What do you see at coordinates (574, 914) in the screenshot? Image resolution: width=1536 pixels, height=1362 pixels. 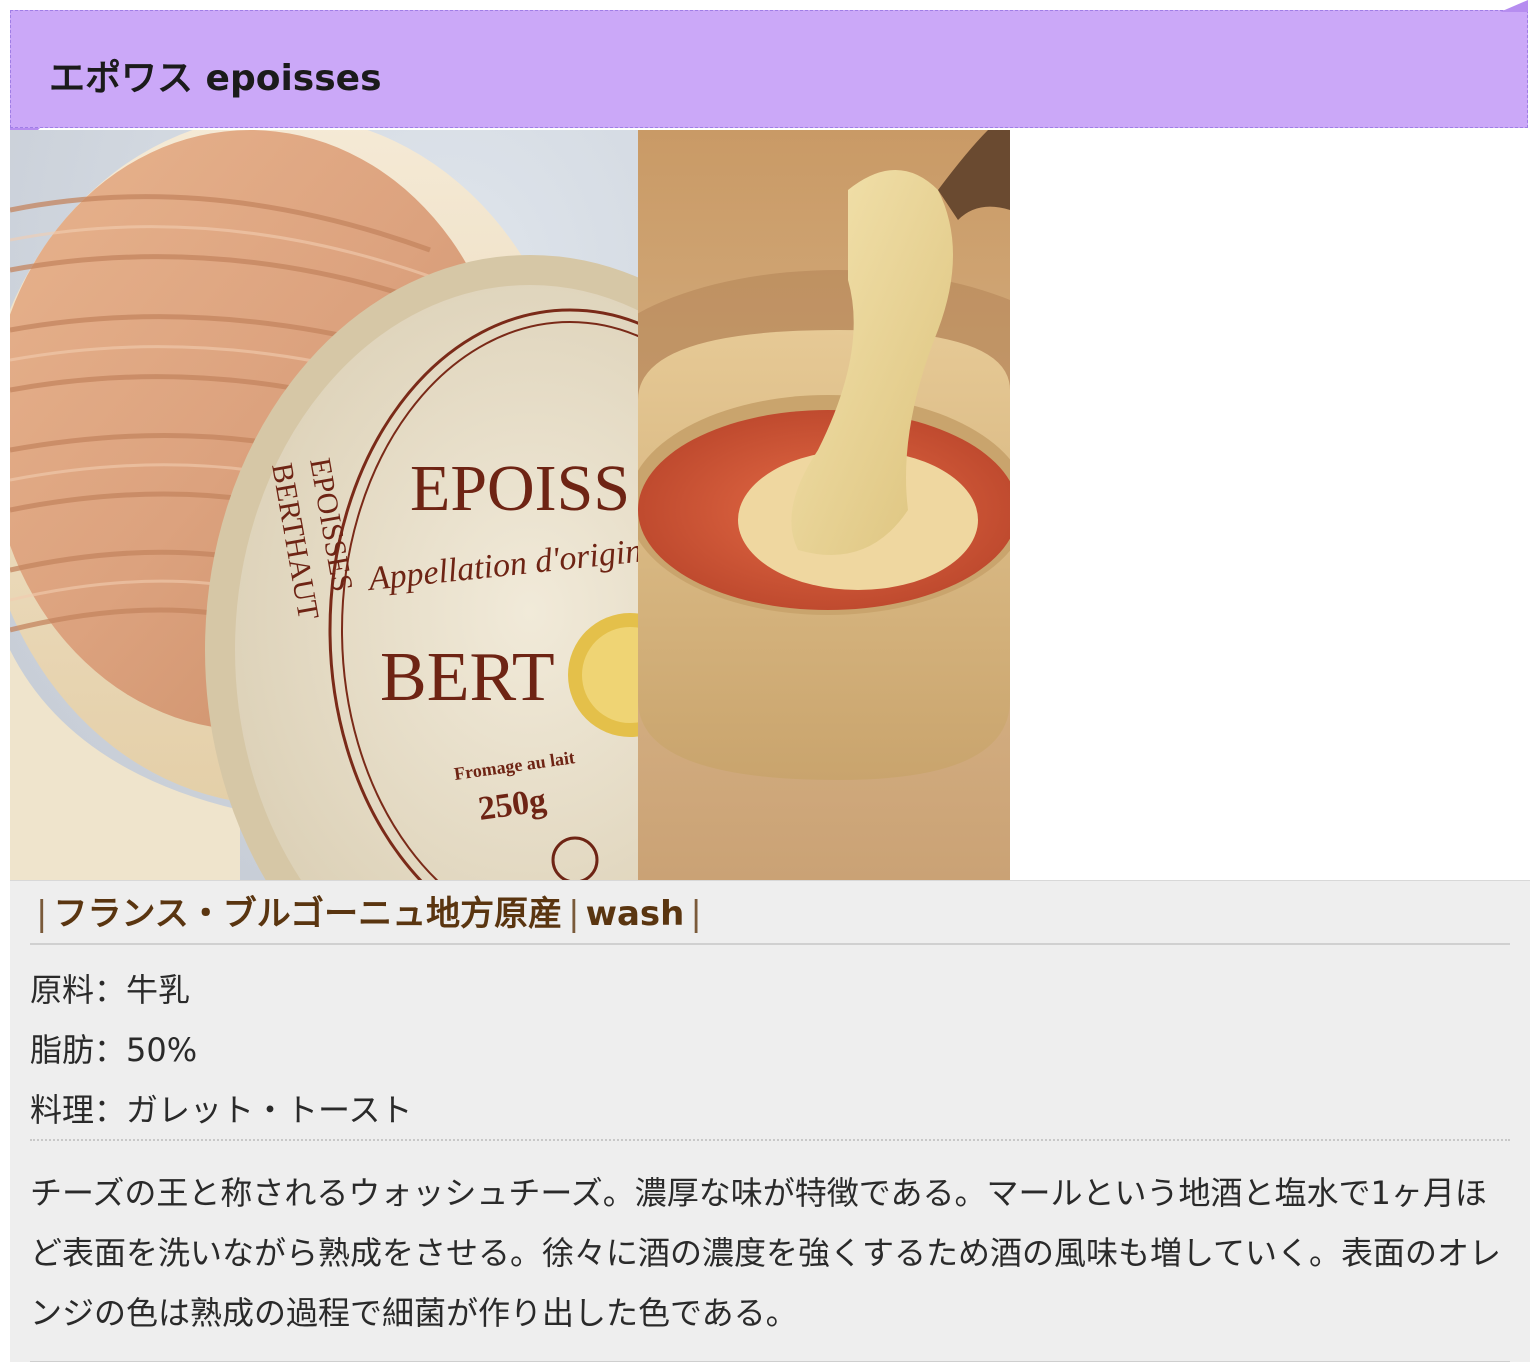 I see `origin-sep-2: |` at bounding box center [574, 914].